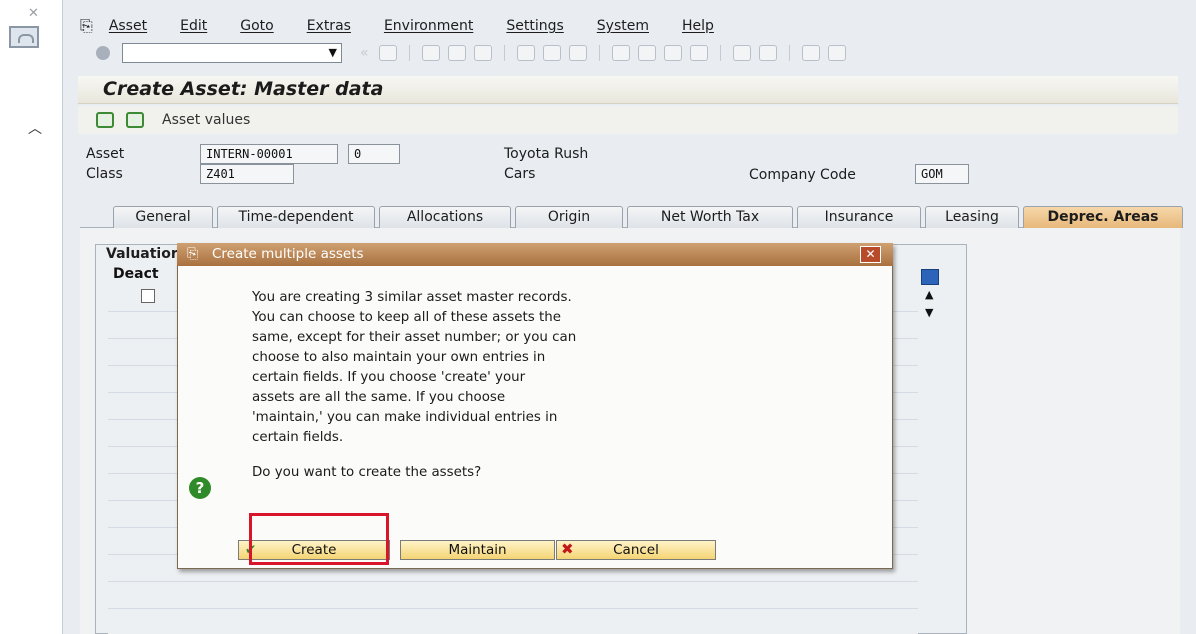 Image resolution: width=1196 pixels, height=634 pixels. Describe the element at coordinates (942, 174) in the screenshot. I see `company-code-field: GOM` at that location.